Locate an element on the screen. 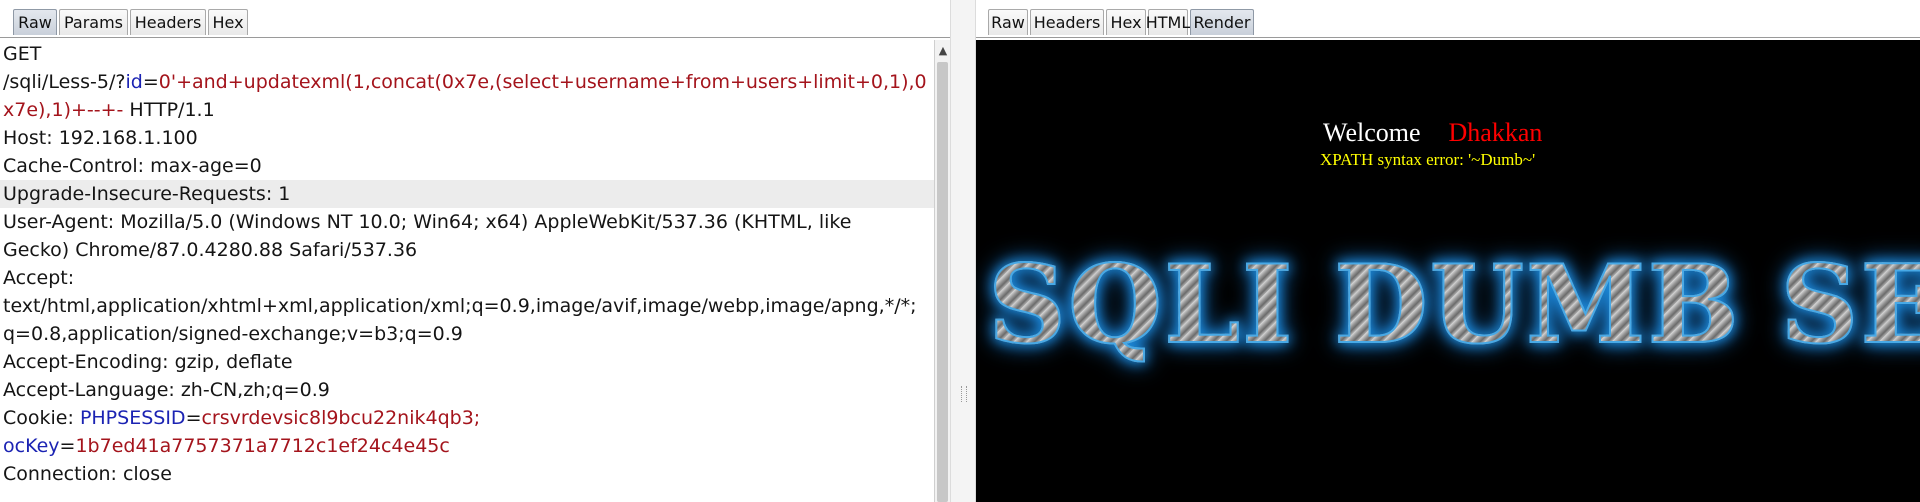 The width and height of the screenshot is (1920, 502). tab-render: Render is located at coordinates (1222, 22).